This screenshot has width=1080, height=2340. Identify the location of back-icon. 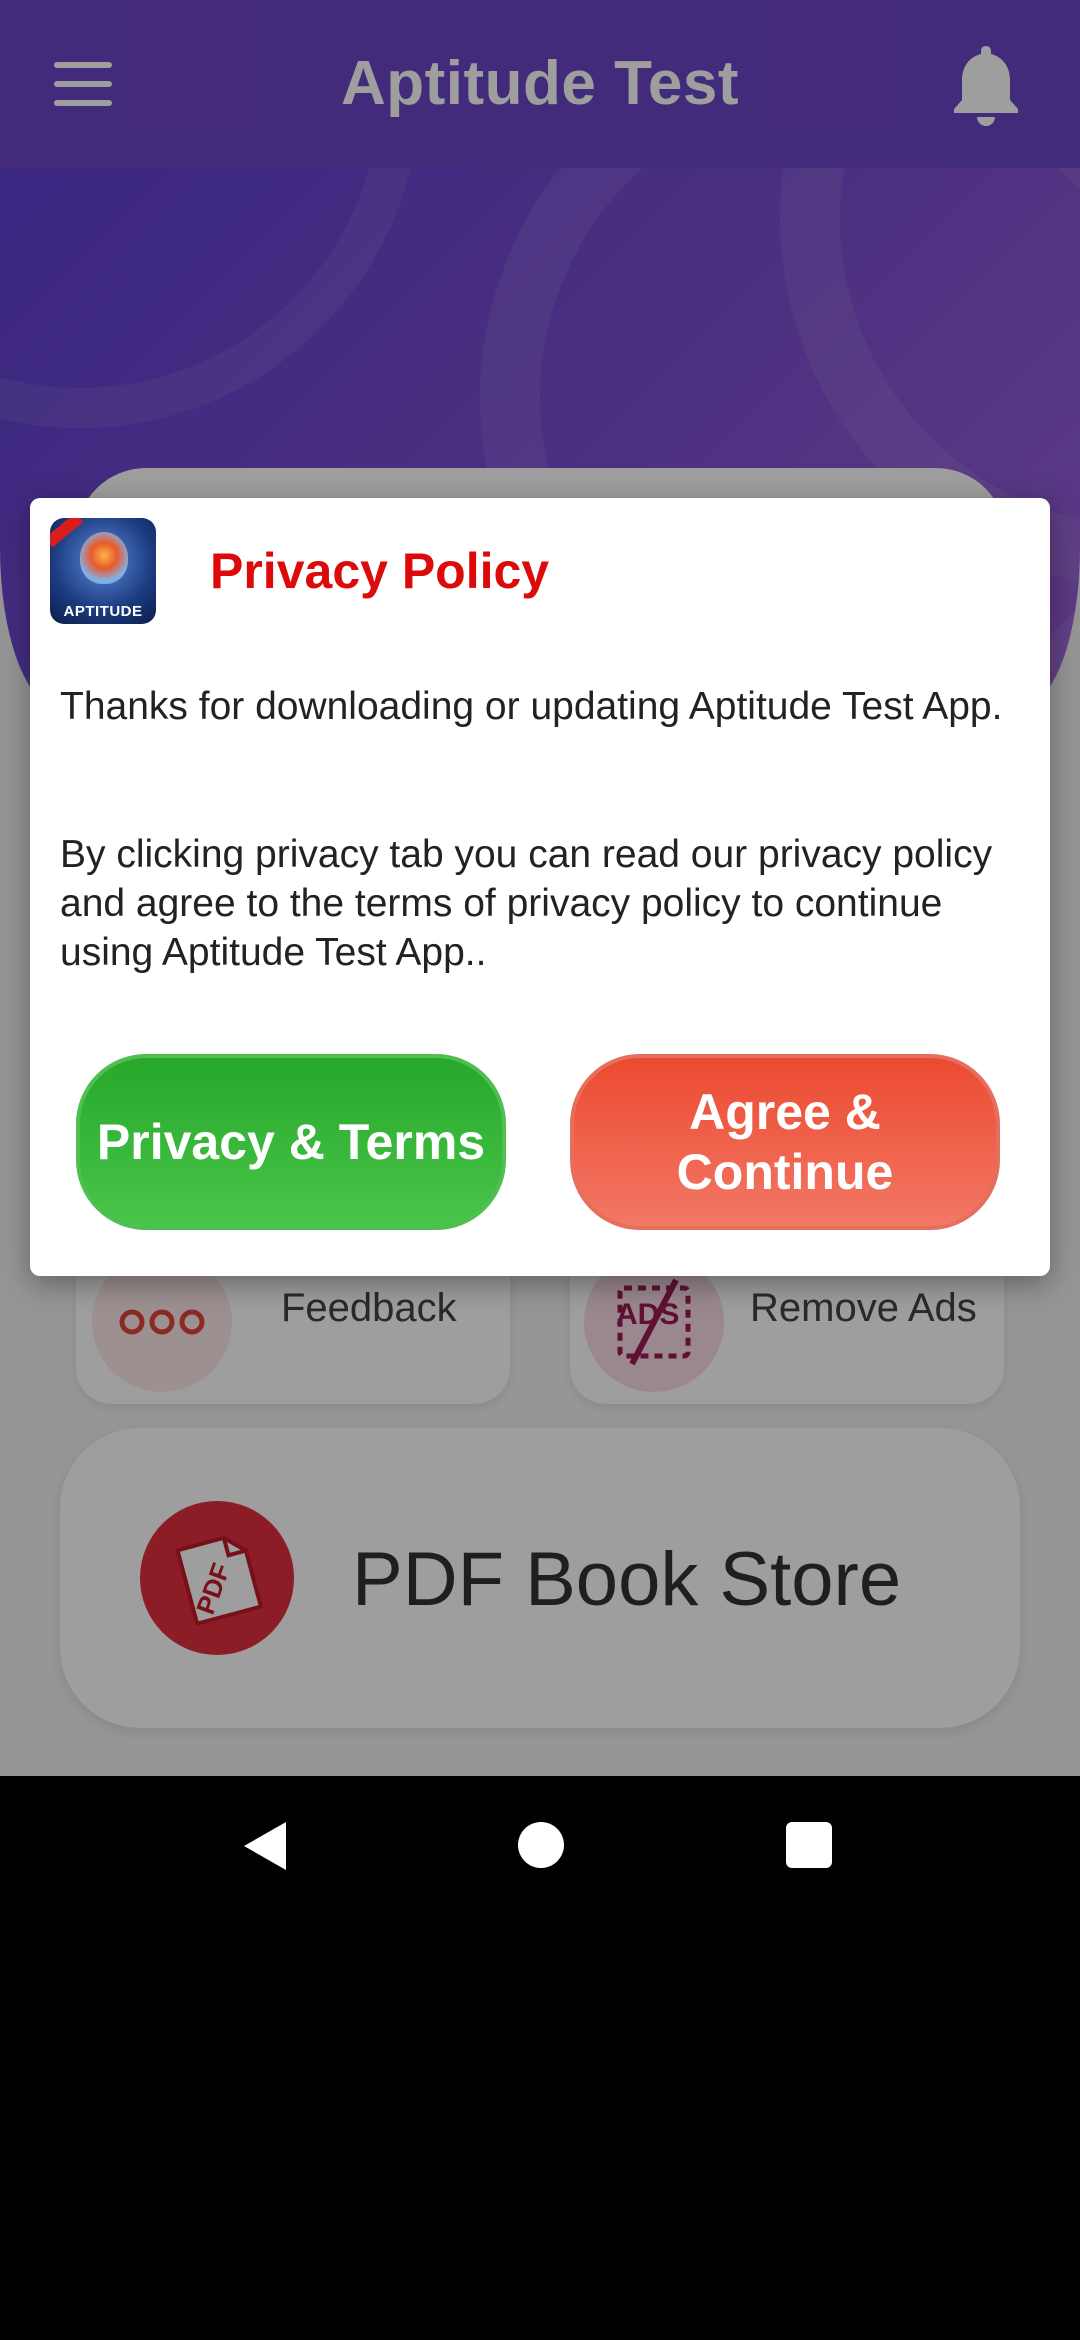
(265, 1846).